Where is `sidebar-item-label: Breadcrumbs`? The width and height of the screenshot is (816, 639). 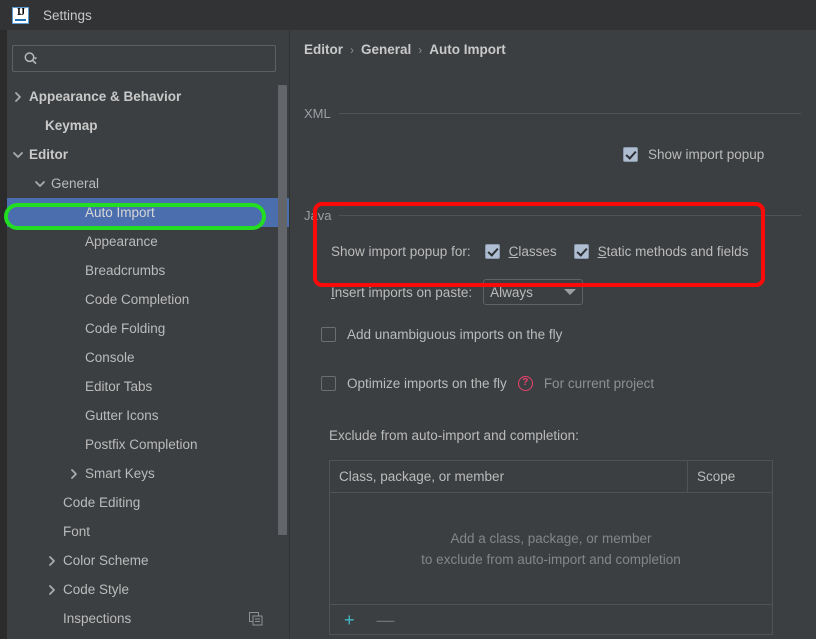
sidebar-item-label: Breadcrumbs is located at coordinates (125, 270).